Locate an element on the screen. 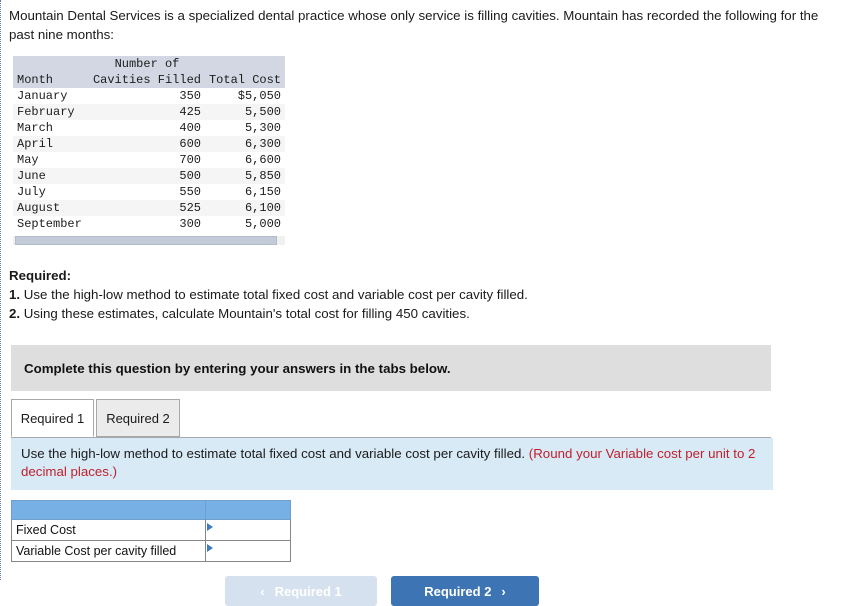 The width and height of the screenshot is (848, 606). tab-strip-underline is located at coordinates (391, 437).